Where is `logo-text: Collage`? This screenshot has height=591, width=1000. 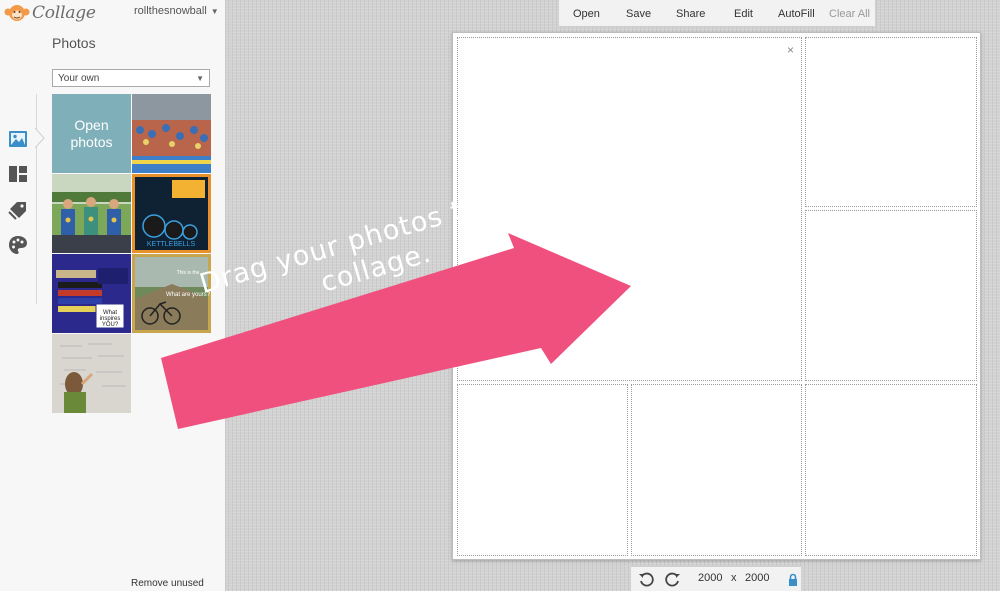
logo-text: Collage is located at coordinates (64, 13).